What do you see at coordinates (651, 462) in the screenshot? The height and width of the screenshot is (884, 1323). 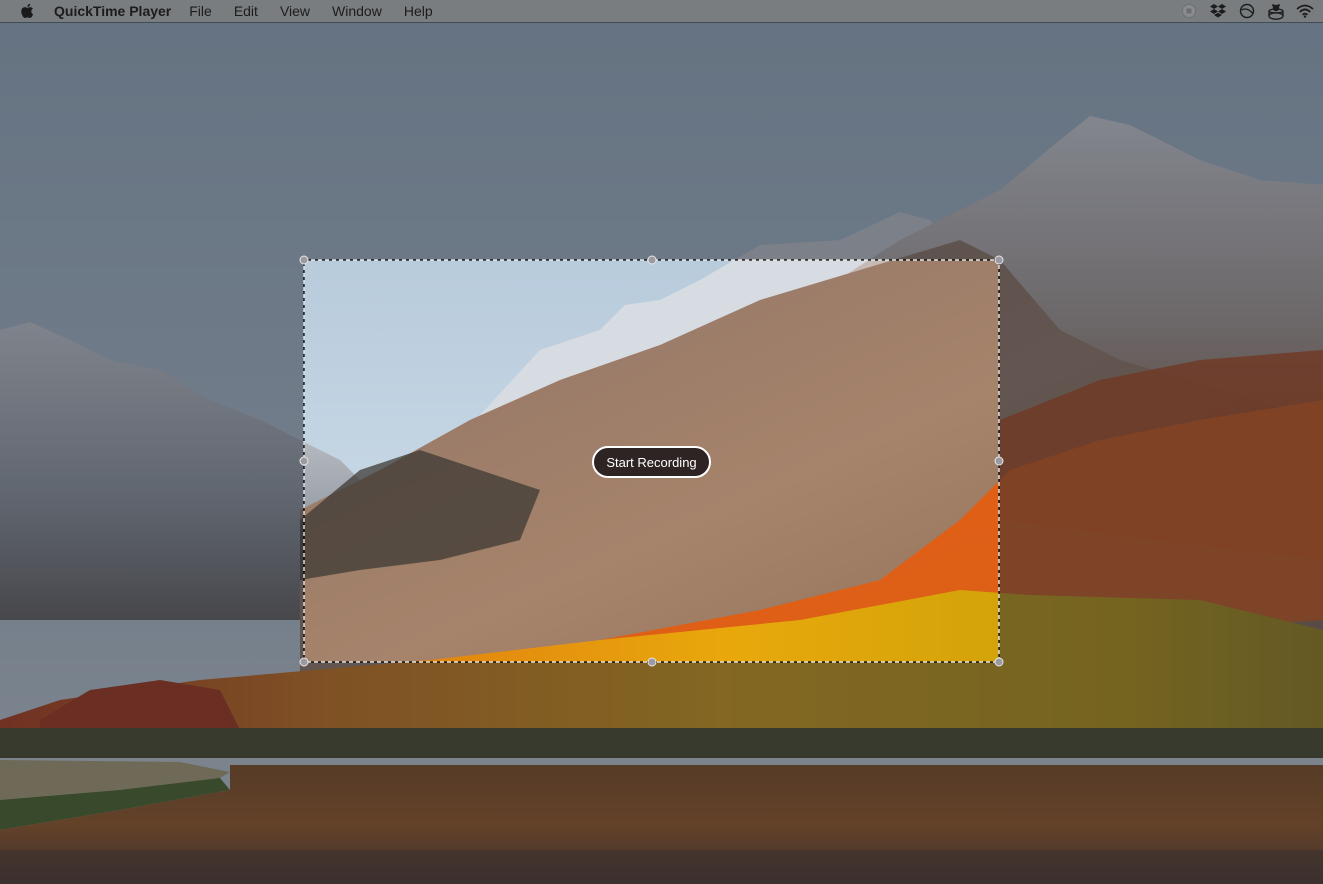 I see `start-recording-button: Start Recording` at bounding box center [651, 462].